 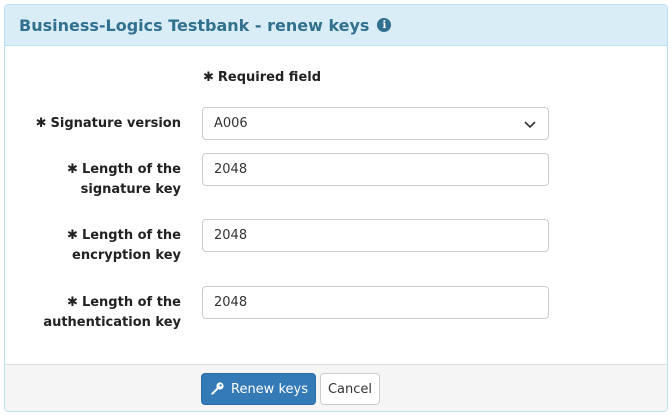 I want to click on authentication-key-length-input: 2048, so click(x=375, y=302).